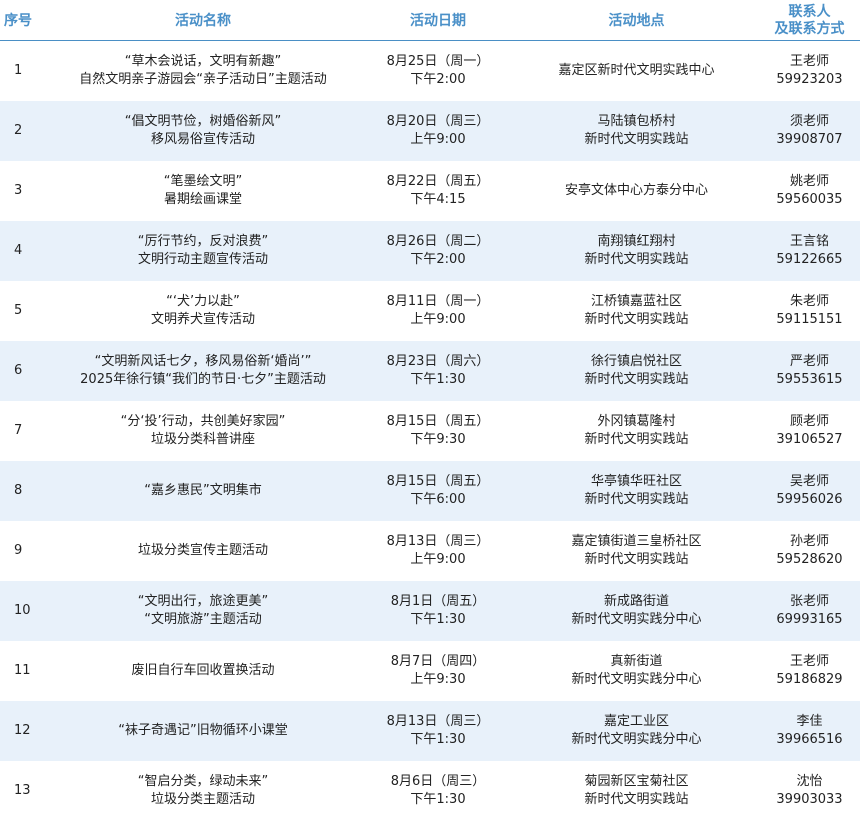 Image resolution: width=860 pixels, height=823 pixels. I want to click on cell-name: “智启分类，绿动未来” 垃圾分类主题活动, so click(203, 791).